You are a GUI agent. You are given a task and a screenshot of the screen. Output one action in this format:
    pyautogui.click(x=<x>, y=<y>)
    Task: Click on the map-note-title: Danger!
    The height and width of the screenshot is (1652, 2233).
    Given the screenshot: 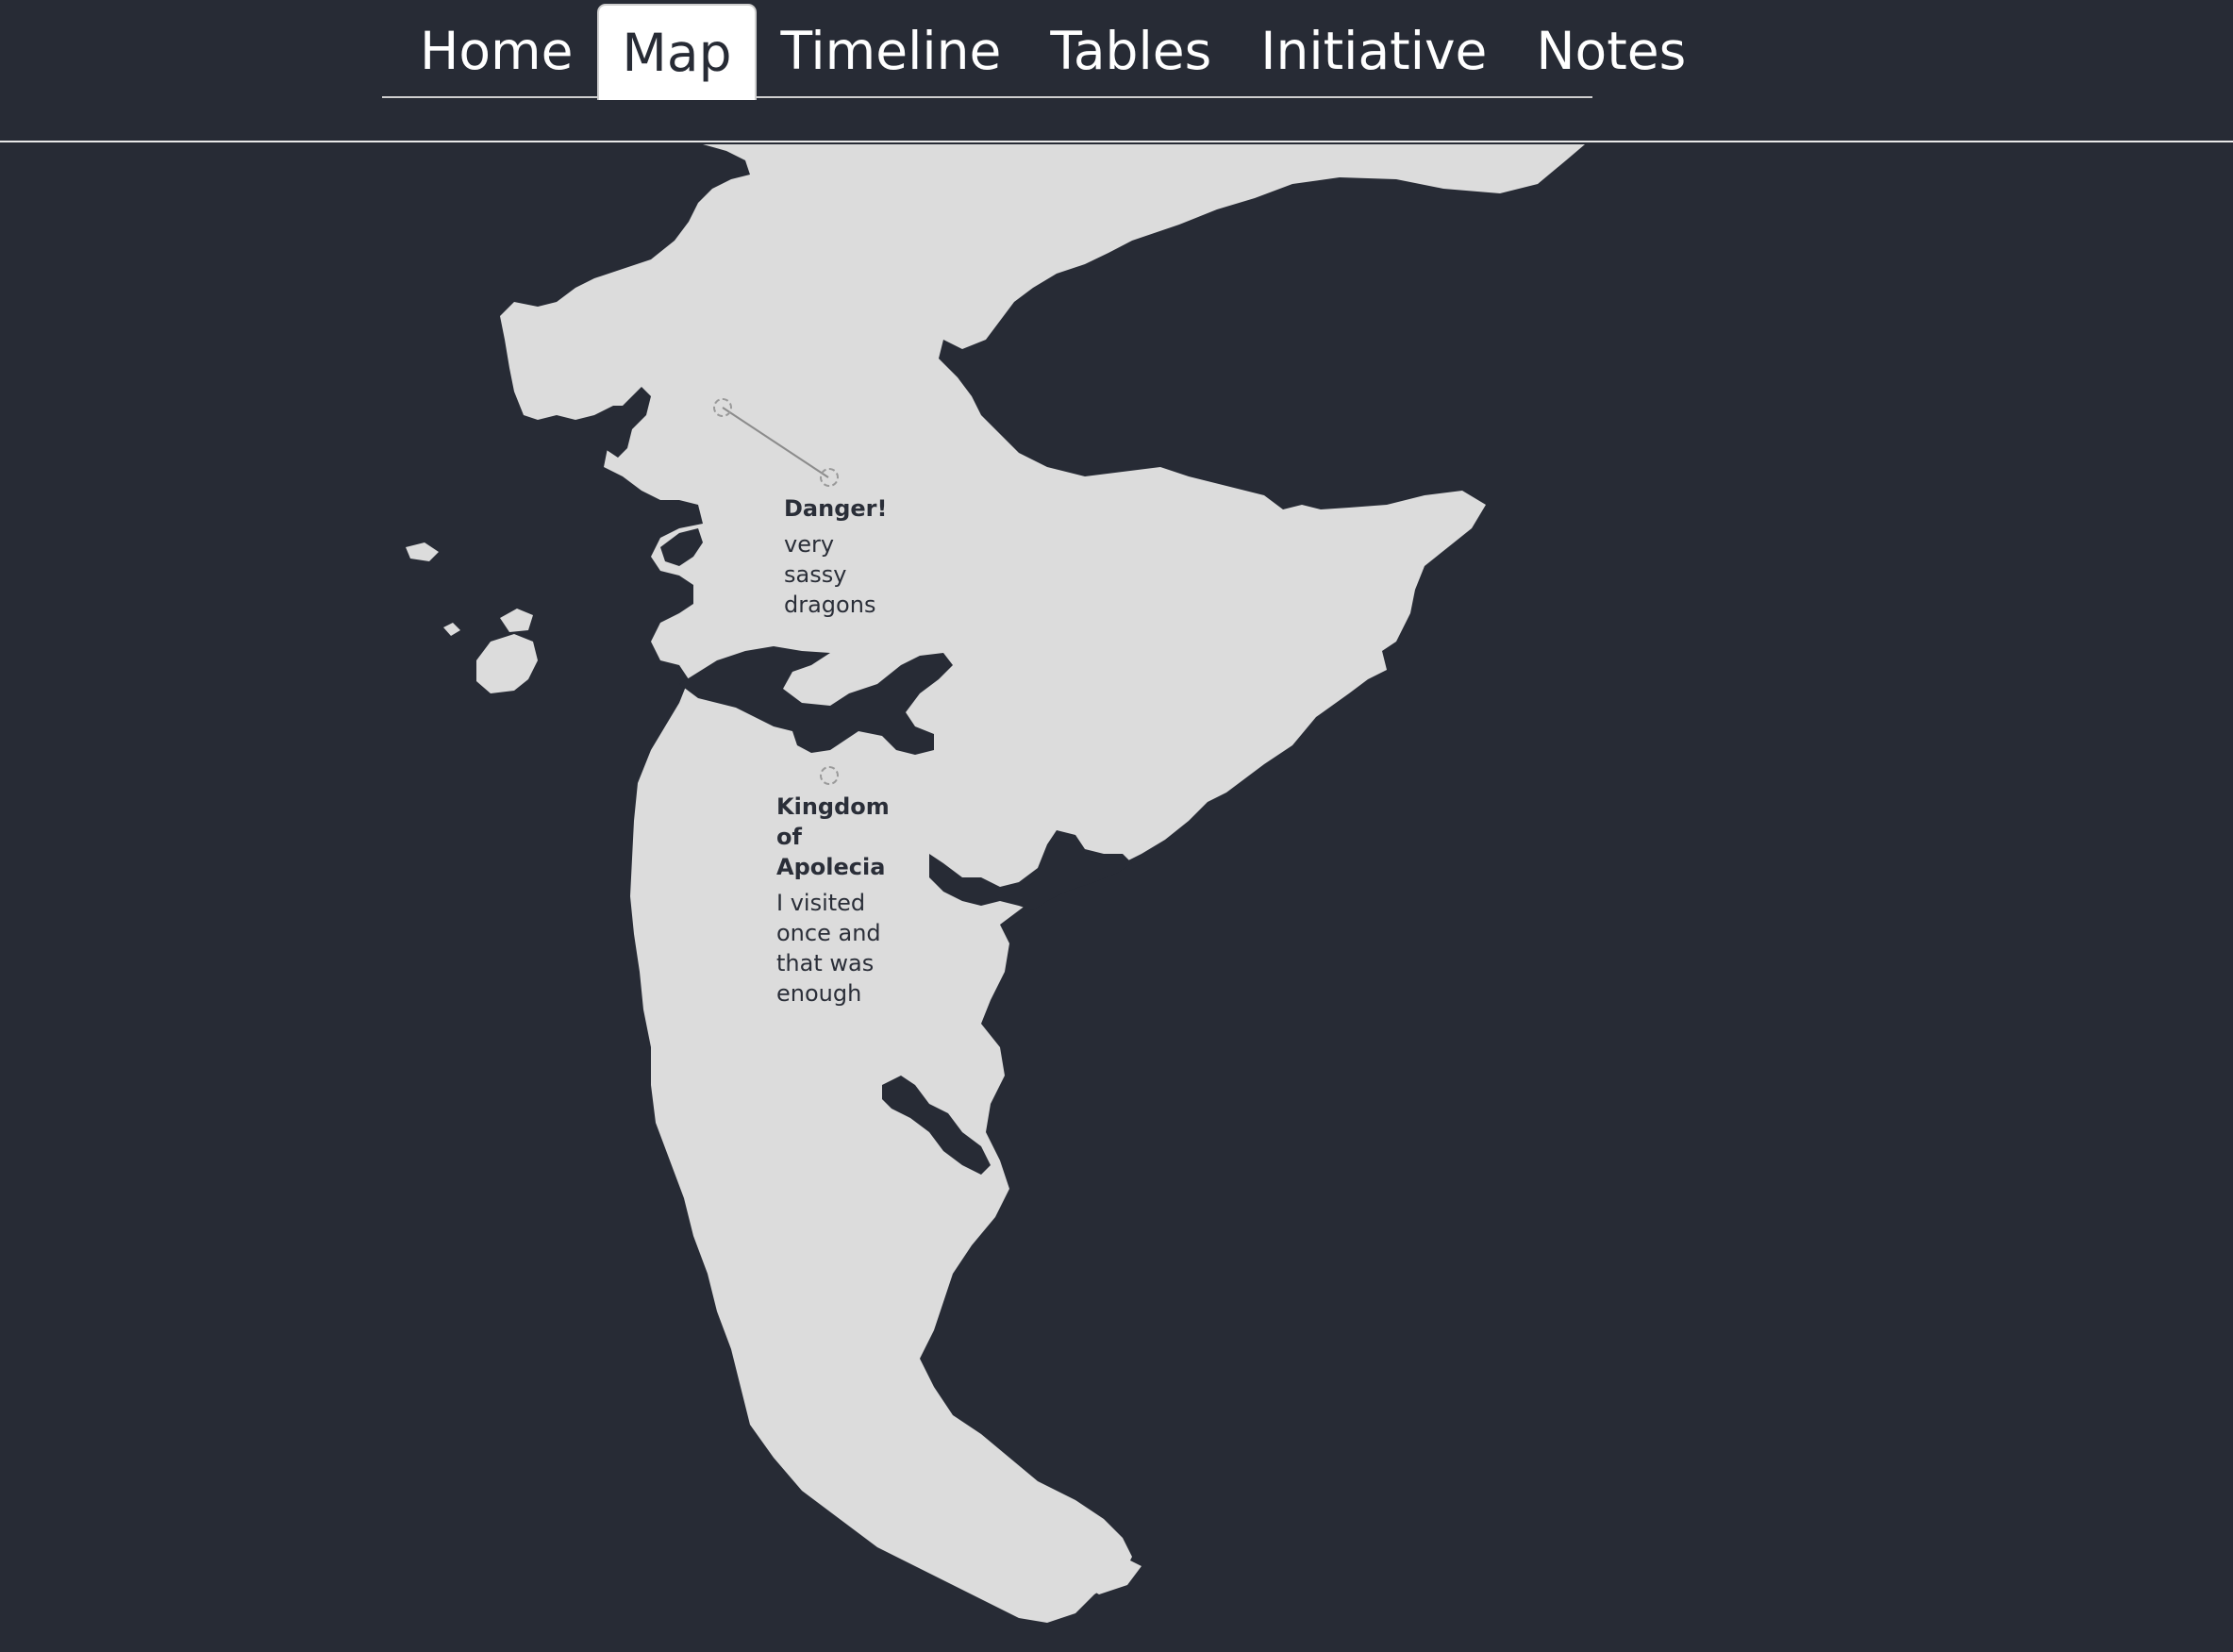 What is the action you would take?
    pyautogui.click(x=836, y=508)
    